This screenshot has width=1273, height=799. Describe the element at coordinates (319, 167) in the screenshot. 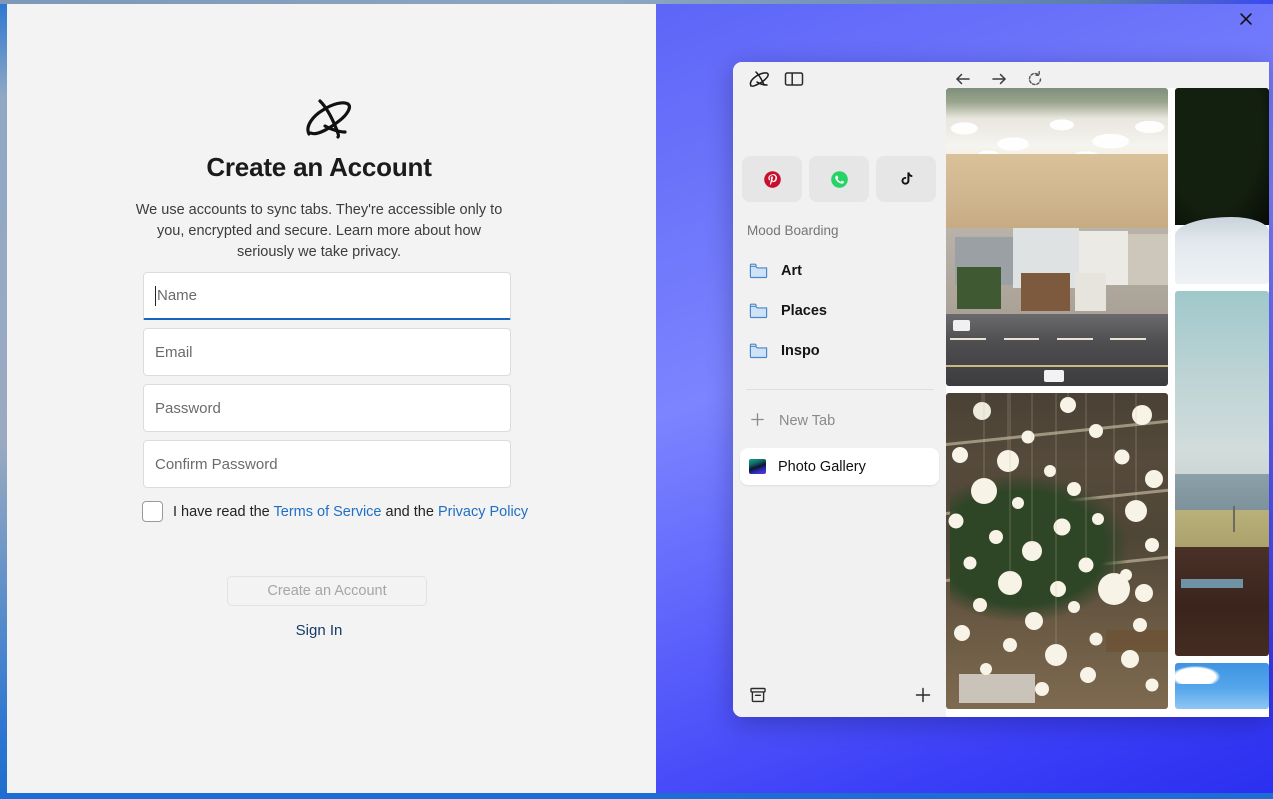

I see `page-title: Create an Account` at that location.